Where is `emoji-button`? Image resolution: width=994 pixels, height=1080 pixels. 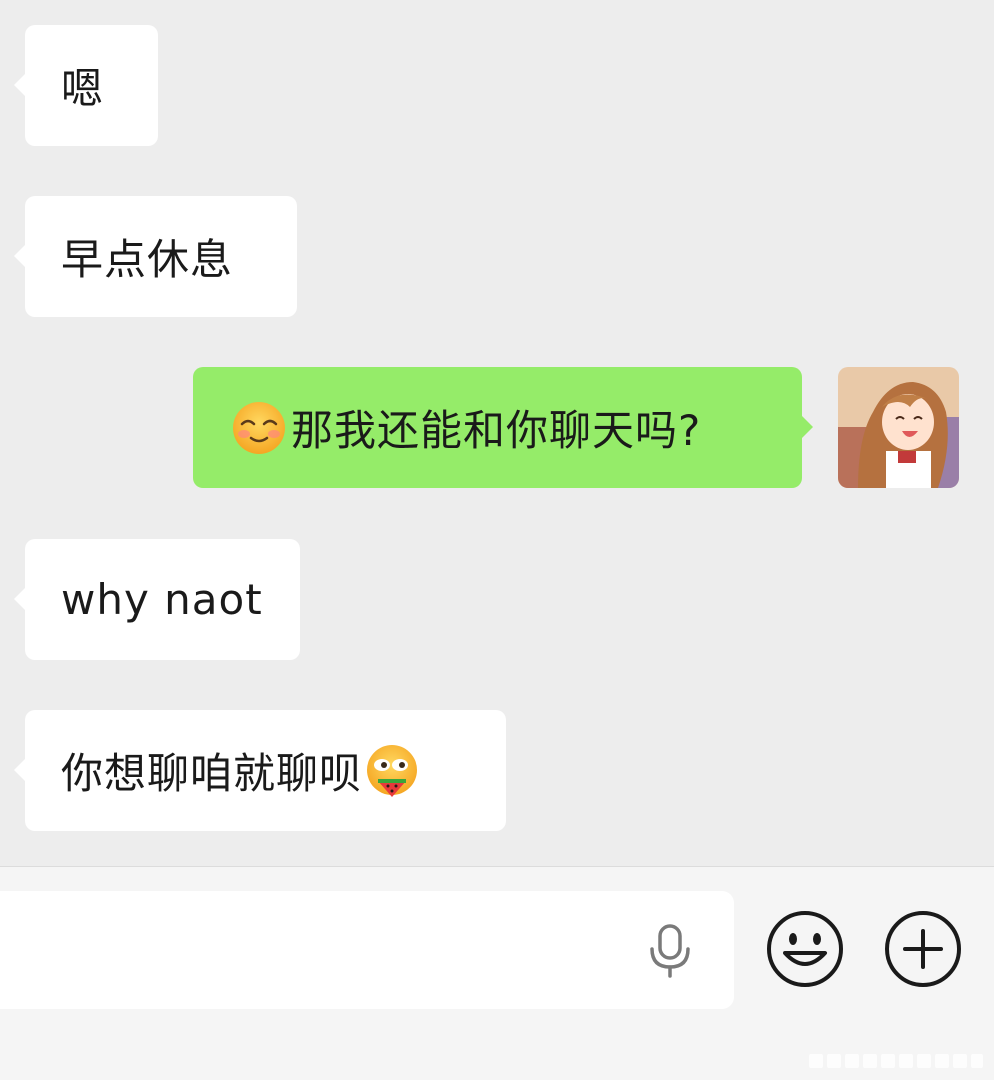 emoji-button is located at coordinates (805, 949).